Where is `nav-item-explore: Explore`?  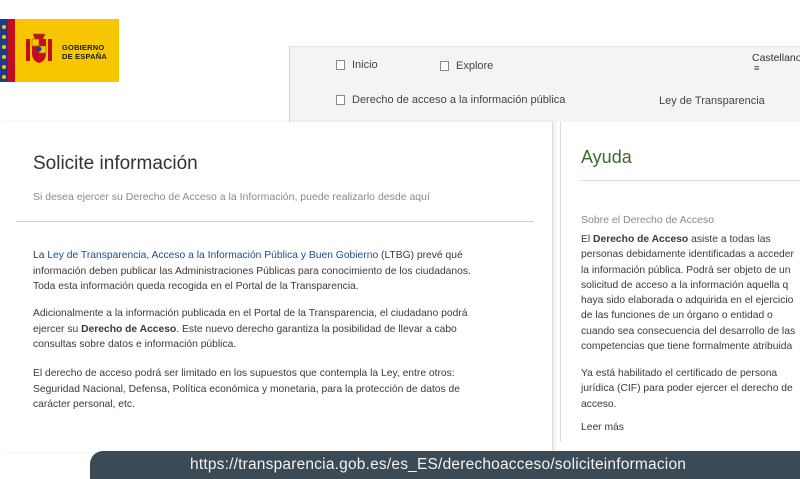 nav-item-explore: Explore is located at coordinates (466, 66).